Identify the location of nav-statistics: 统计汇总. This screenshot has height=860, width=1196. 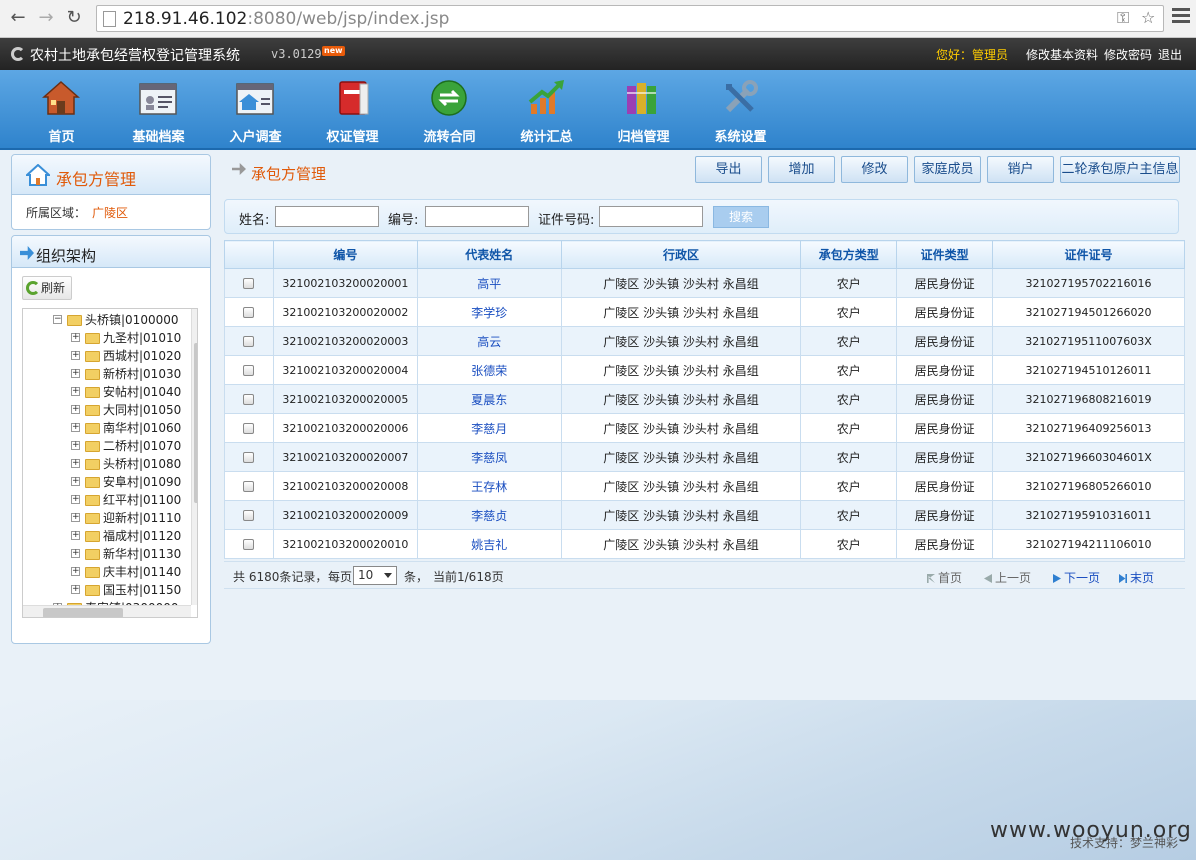
(546, 110).